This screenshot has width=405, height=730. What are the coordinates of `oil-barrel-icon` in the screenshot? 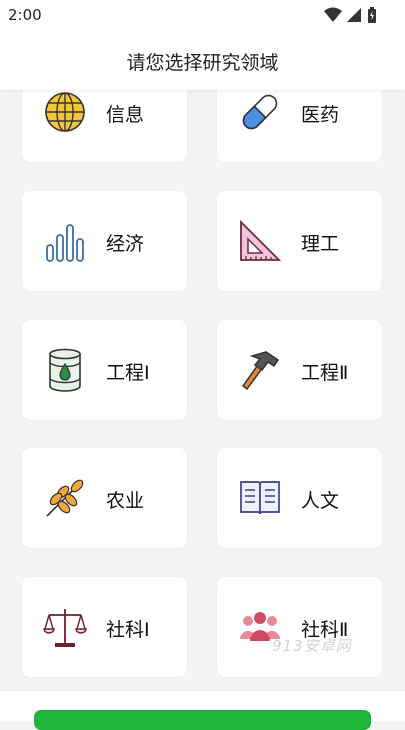 It's located at (65, 370).